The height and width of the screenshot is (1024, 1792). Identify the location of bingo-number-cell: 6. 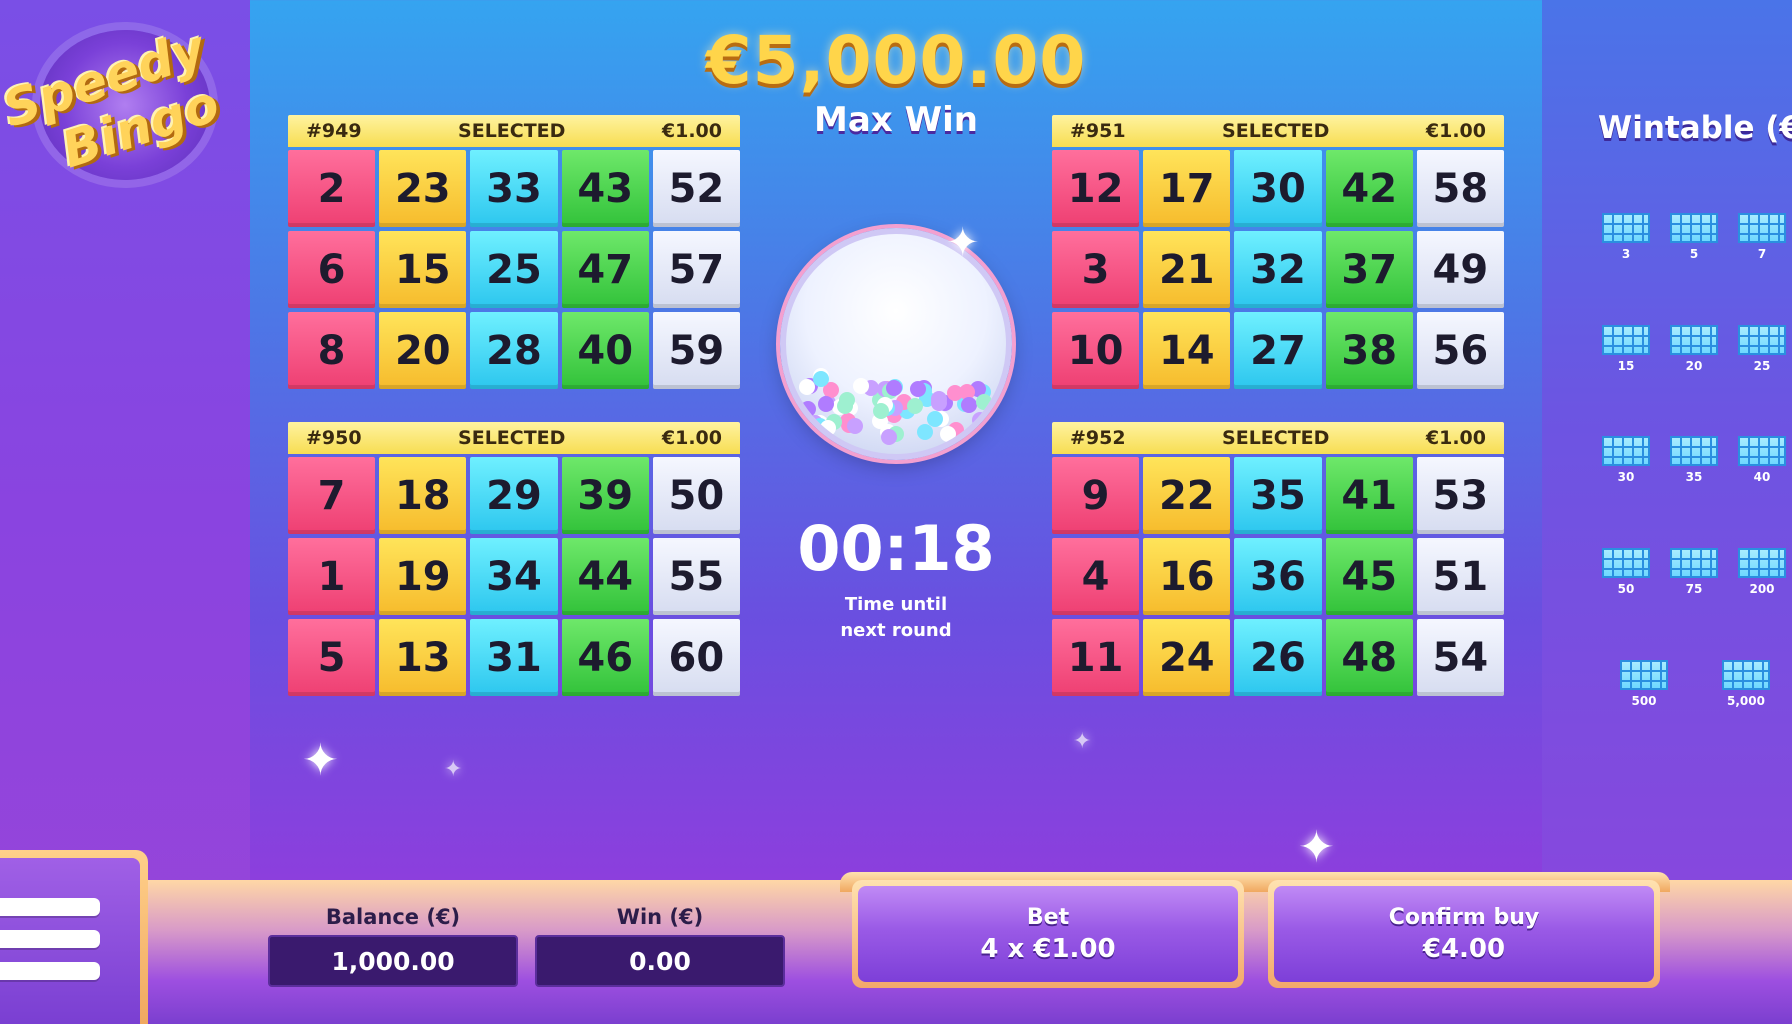
(332, 269).